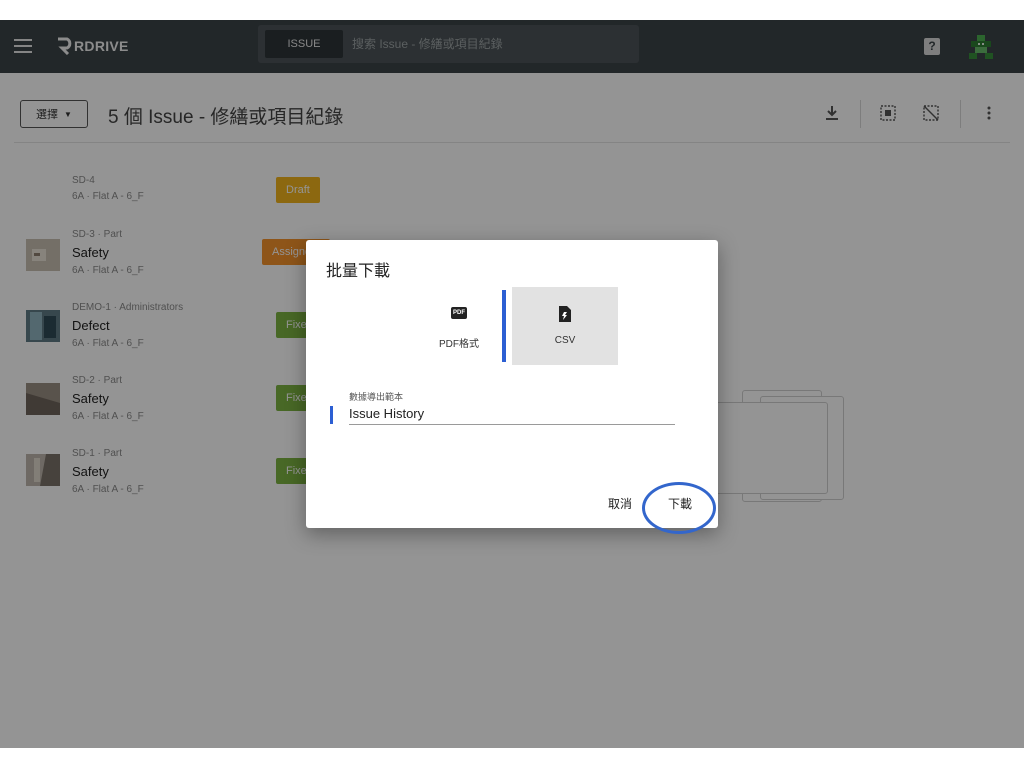 This screenshot has height=768, width=1024. Describe the element at coordinates (620, 503) in the screenshot. I see `cancel-button: 取消` at that location.